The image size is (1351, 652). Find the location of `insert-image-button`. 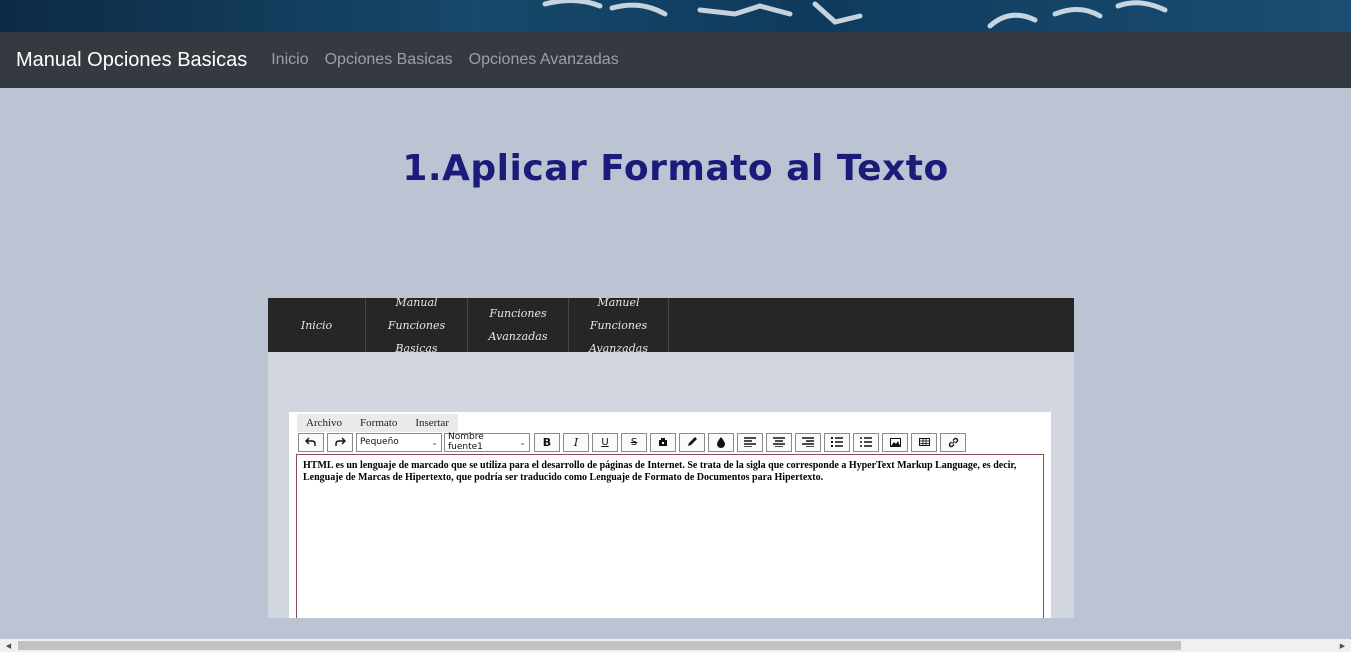

insert-image-button is located at coordinates (895, 442).